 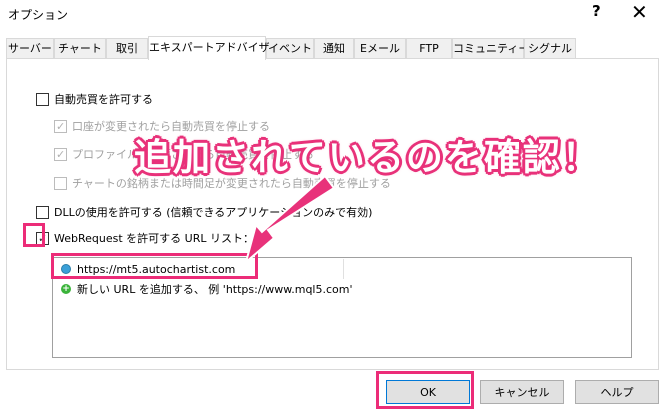 What do you see at coordinates (209, 48) in the screenshot?
I see `tab-expert-advisors: エキスパートアドバイザ` at bounding box center [209, 48].